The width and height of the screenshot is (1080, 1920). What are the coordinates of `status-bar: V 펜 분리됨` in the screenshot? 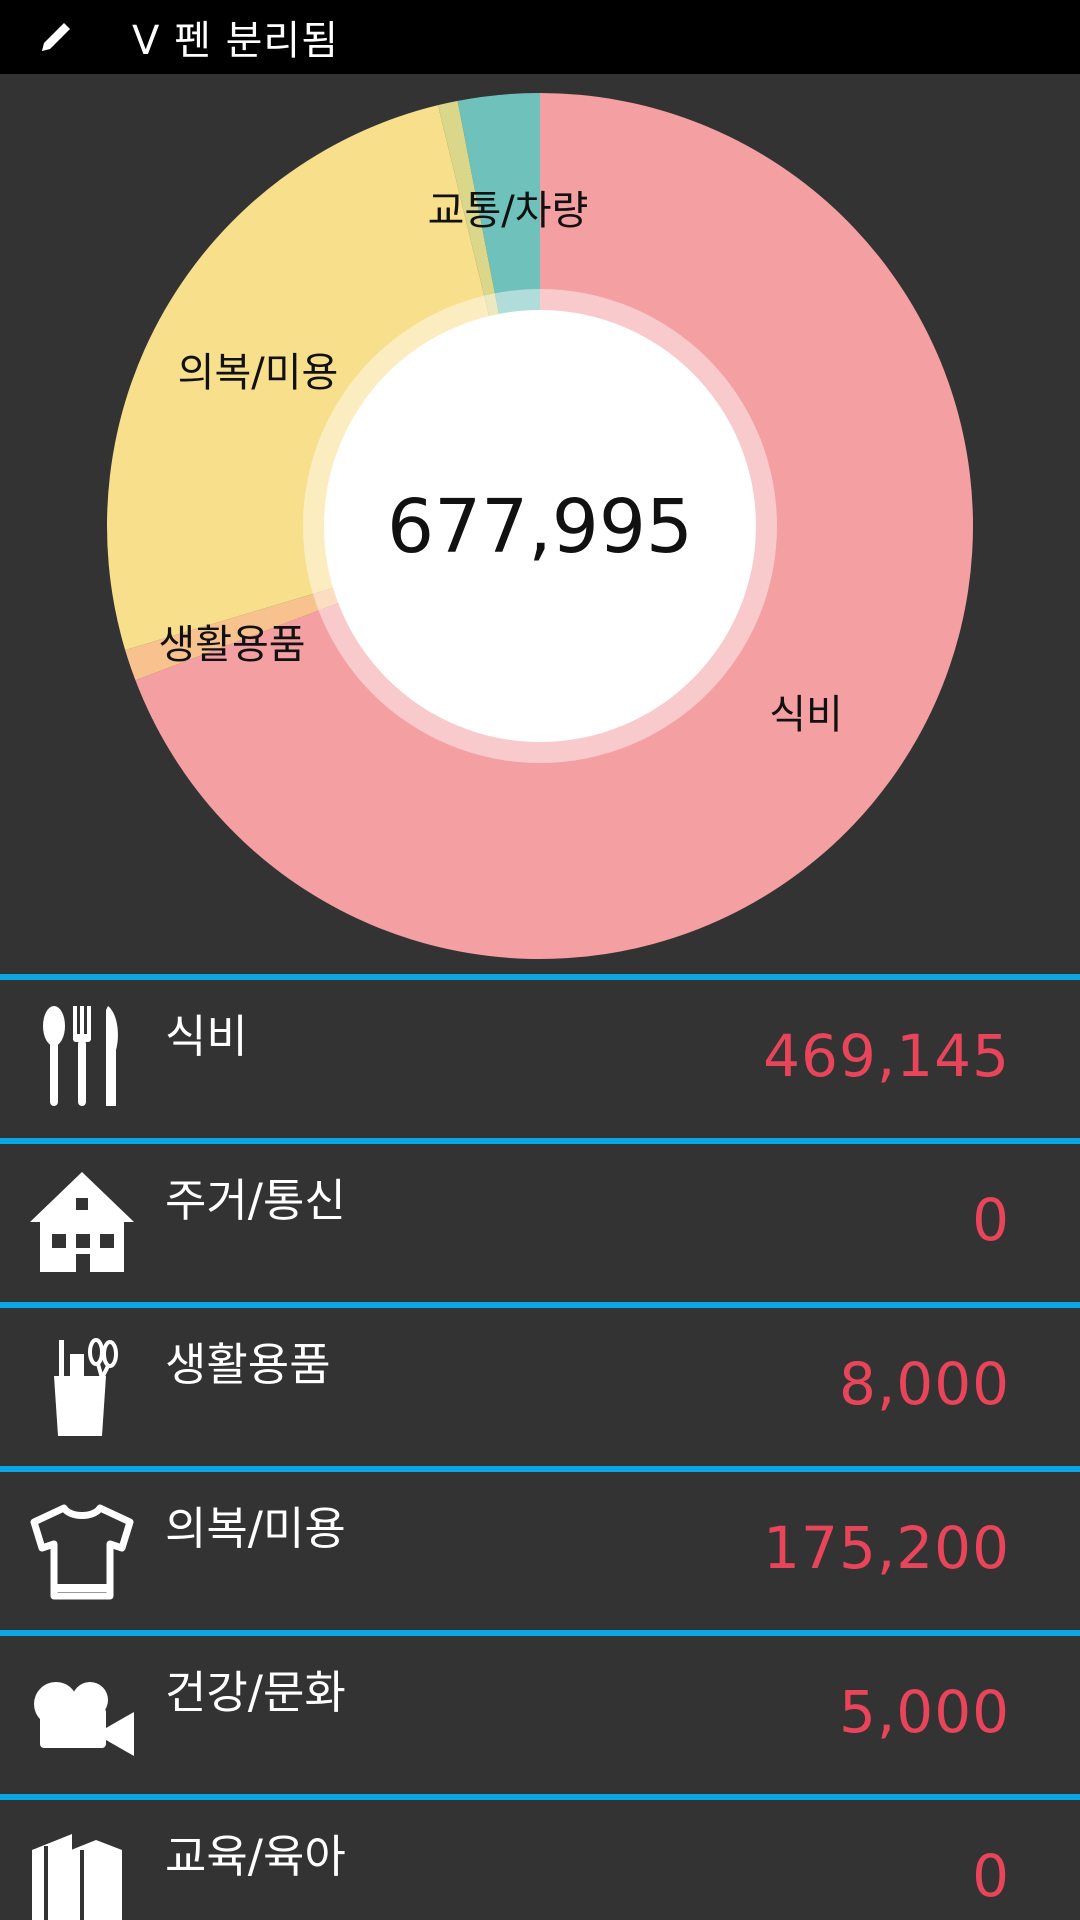 It's located at (540, 37).